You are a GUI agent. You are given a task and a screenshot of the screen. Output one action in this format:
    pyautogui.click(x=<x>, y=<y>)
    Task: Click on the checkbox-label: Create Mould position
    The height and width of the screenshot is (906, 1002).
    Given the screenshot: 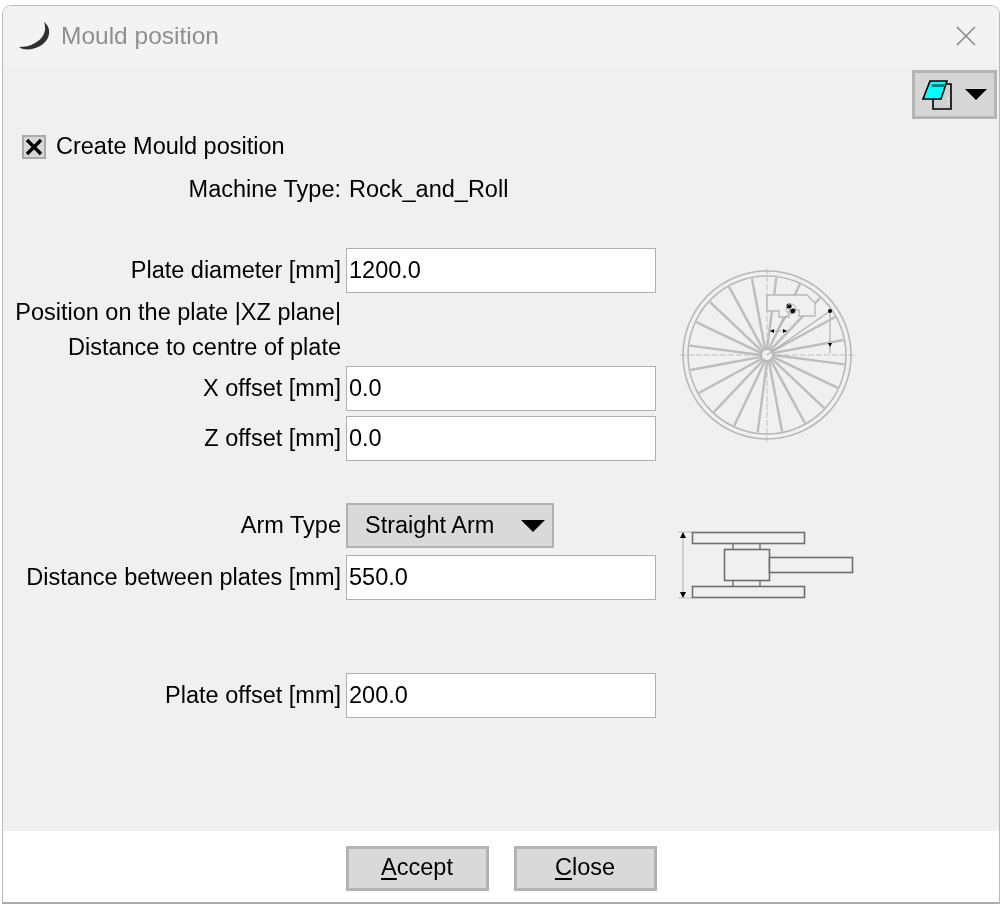 What is the action you would take?
    pyautogui.click(x=170, y=147)
    